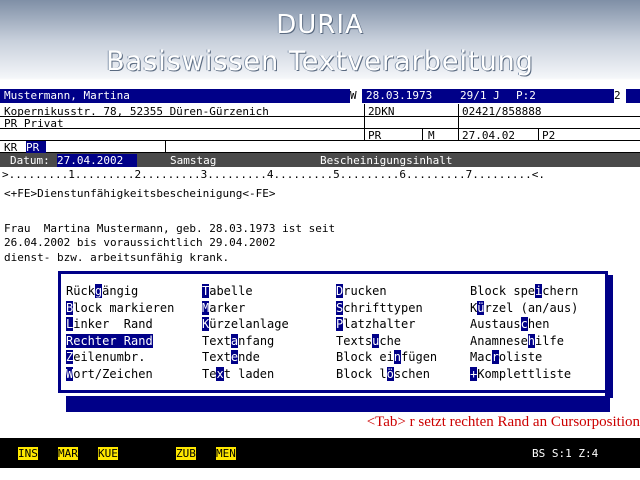 The width and height of the screenshot is (640, 480). What do you see at coordinates (520, 357) in the screenshot?
I see `menu-item-text: oliste` at bounding box center [520, 357].